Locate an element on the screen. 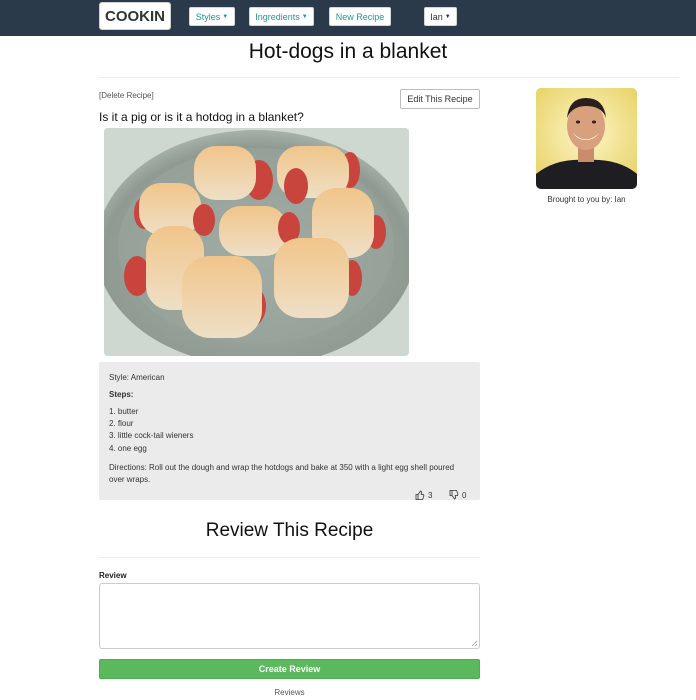  step-item: 2. flour is located at coordinates (121, 423).